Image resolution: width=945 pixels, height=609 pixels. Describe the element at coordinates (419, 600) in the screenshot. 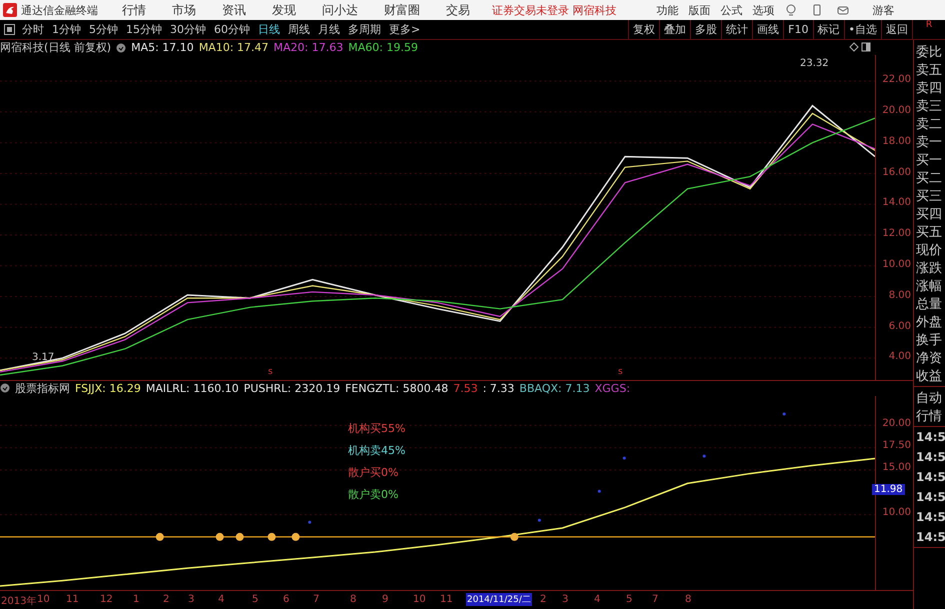

I see `date-label: 10` at that location.